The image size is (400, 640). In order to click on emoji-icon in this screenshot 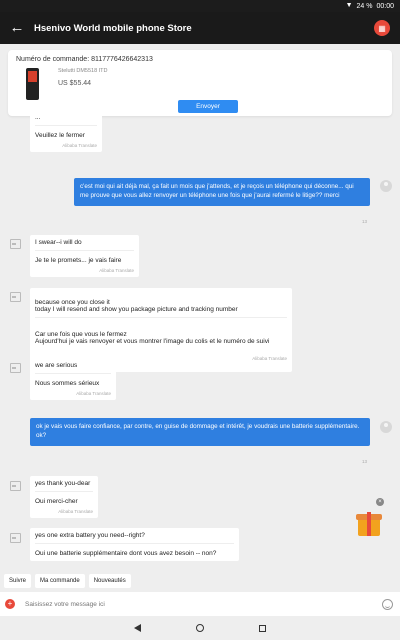, I will do `click(387, 604)`.